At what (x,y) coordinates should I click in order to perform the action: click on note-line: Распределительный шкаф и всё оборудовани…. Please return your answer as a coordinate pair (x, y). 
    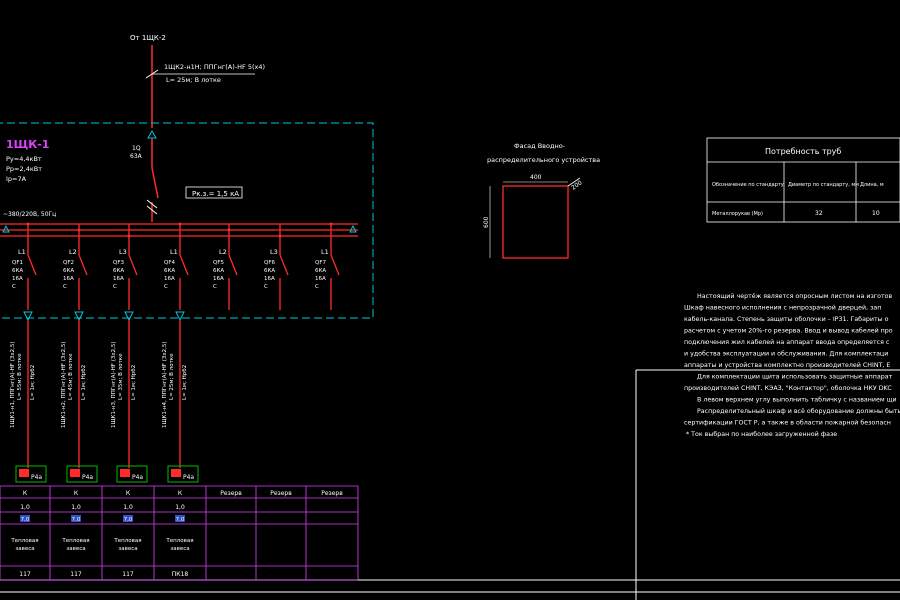
    Looking at the image, I should click on (798, 411).